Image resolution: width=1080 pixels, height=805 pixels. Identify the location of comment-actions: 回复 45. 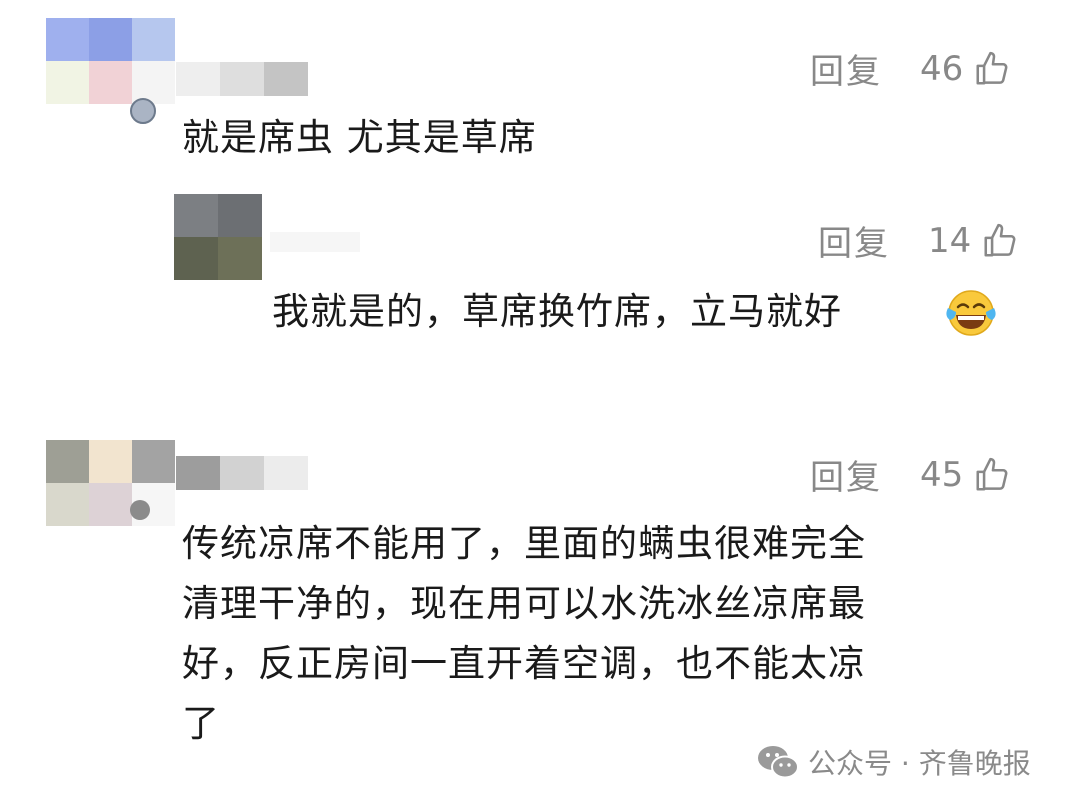
(910, 474).